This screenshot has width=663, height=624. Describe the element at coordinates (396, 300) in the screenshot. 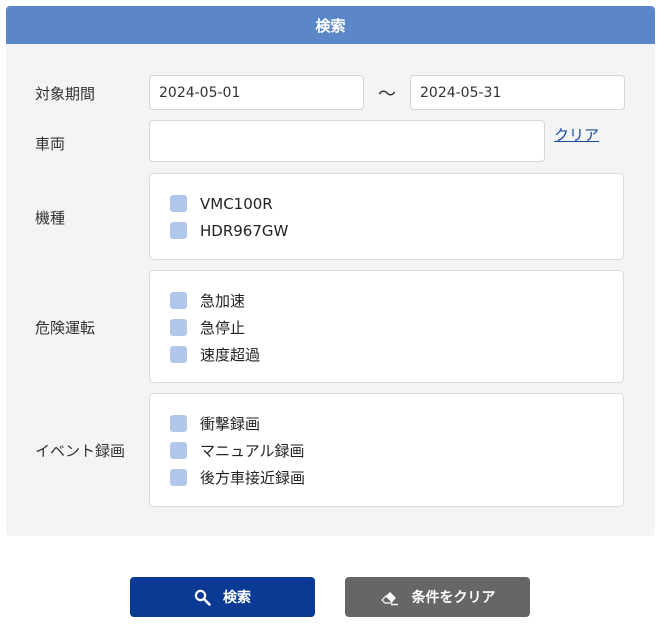

I see `danger-option: 急加速` at that location.